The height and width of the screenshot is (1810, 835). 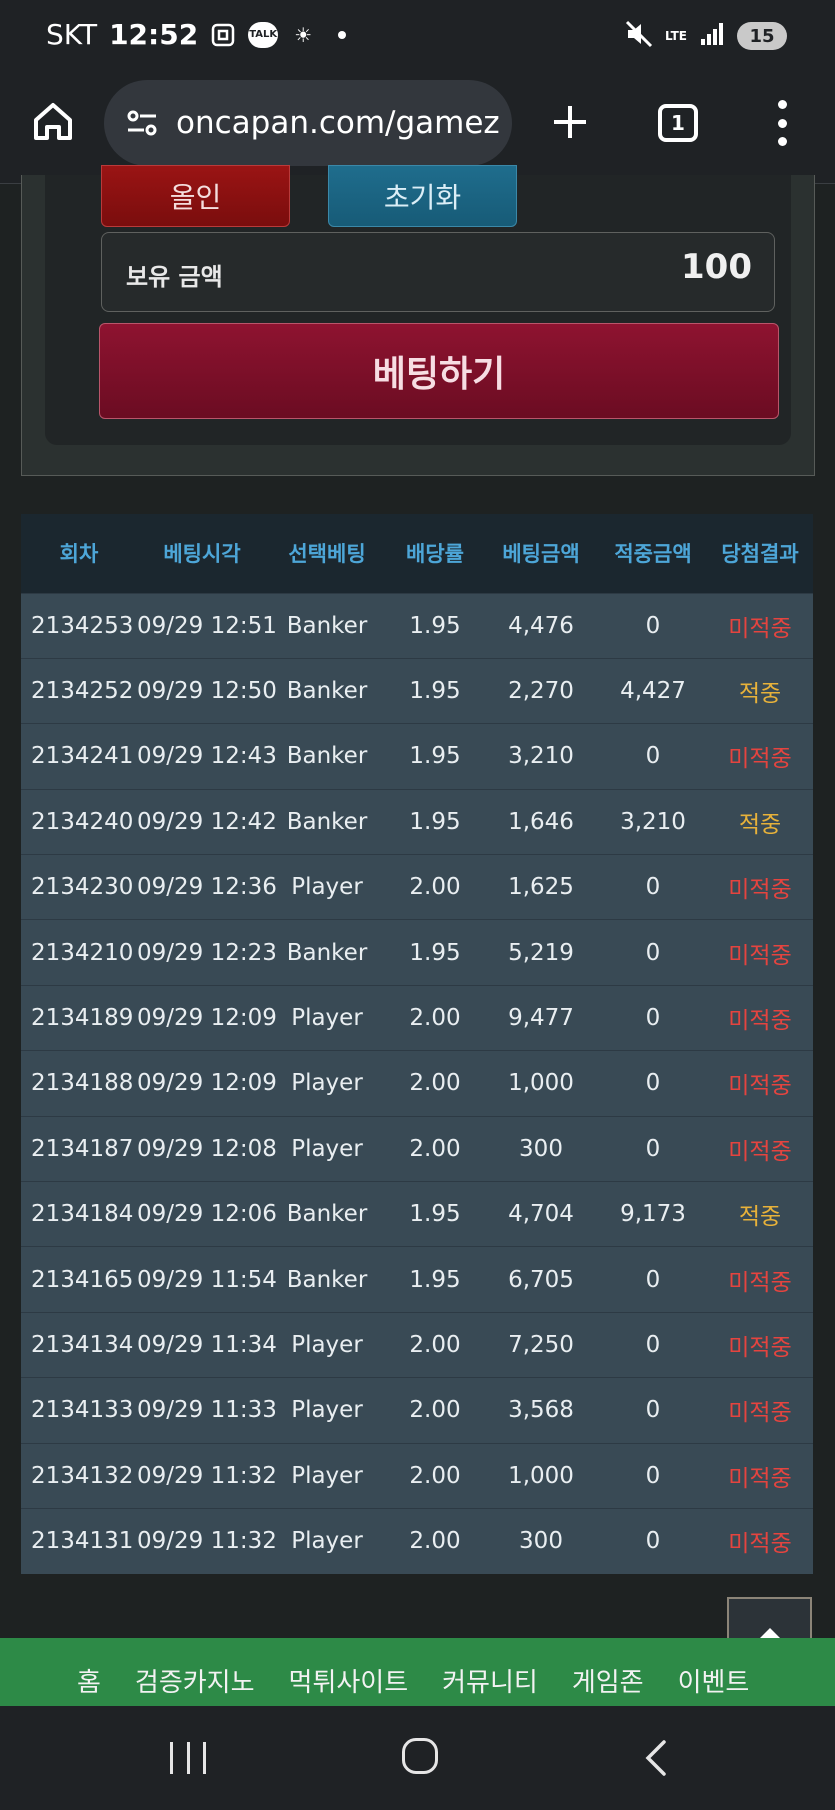 I want to click on table-row: 2134230 09/29 12:36 Player 2.00 1,625 0 미적중, so click(x=417, y=887).